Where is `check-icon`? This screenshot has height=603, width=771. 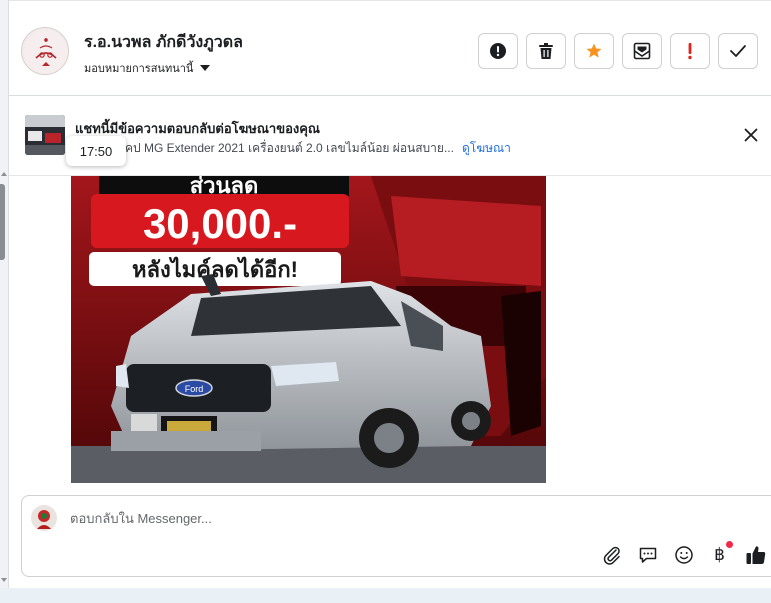 check-icon is located at coordinates (738, 51).